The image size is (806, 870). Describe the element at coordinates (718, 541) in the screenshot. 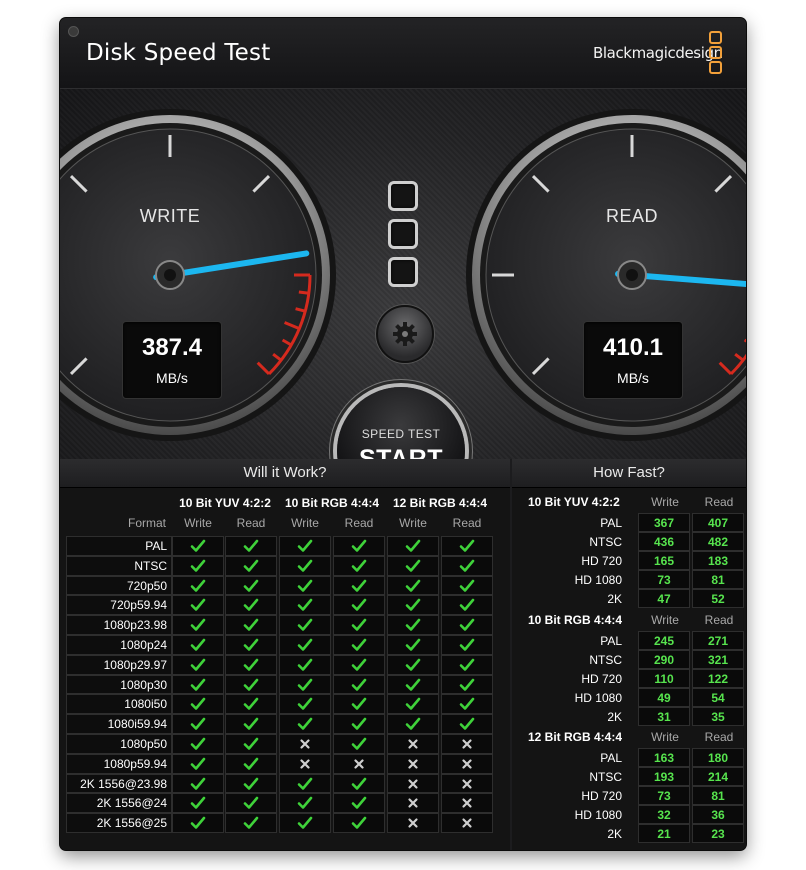

I see `read-speed-cell: 482` at that location.